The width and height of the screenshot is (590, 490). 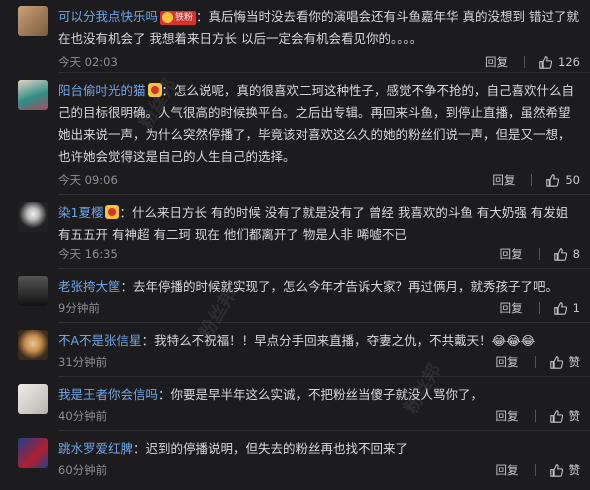 What do you see at coordinates (178, 18) in the screenshot?
I see `fan-badge: 铁粉` at bounding box center [178, 18].